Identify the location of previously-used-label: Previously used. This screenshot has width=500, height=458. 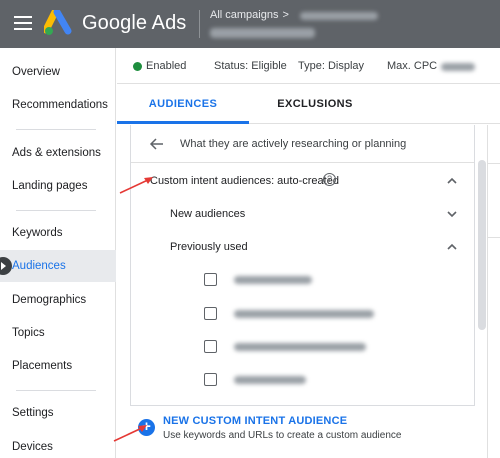
(209, 247).